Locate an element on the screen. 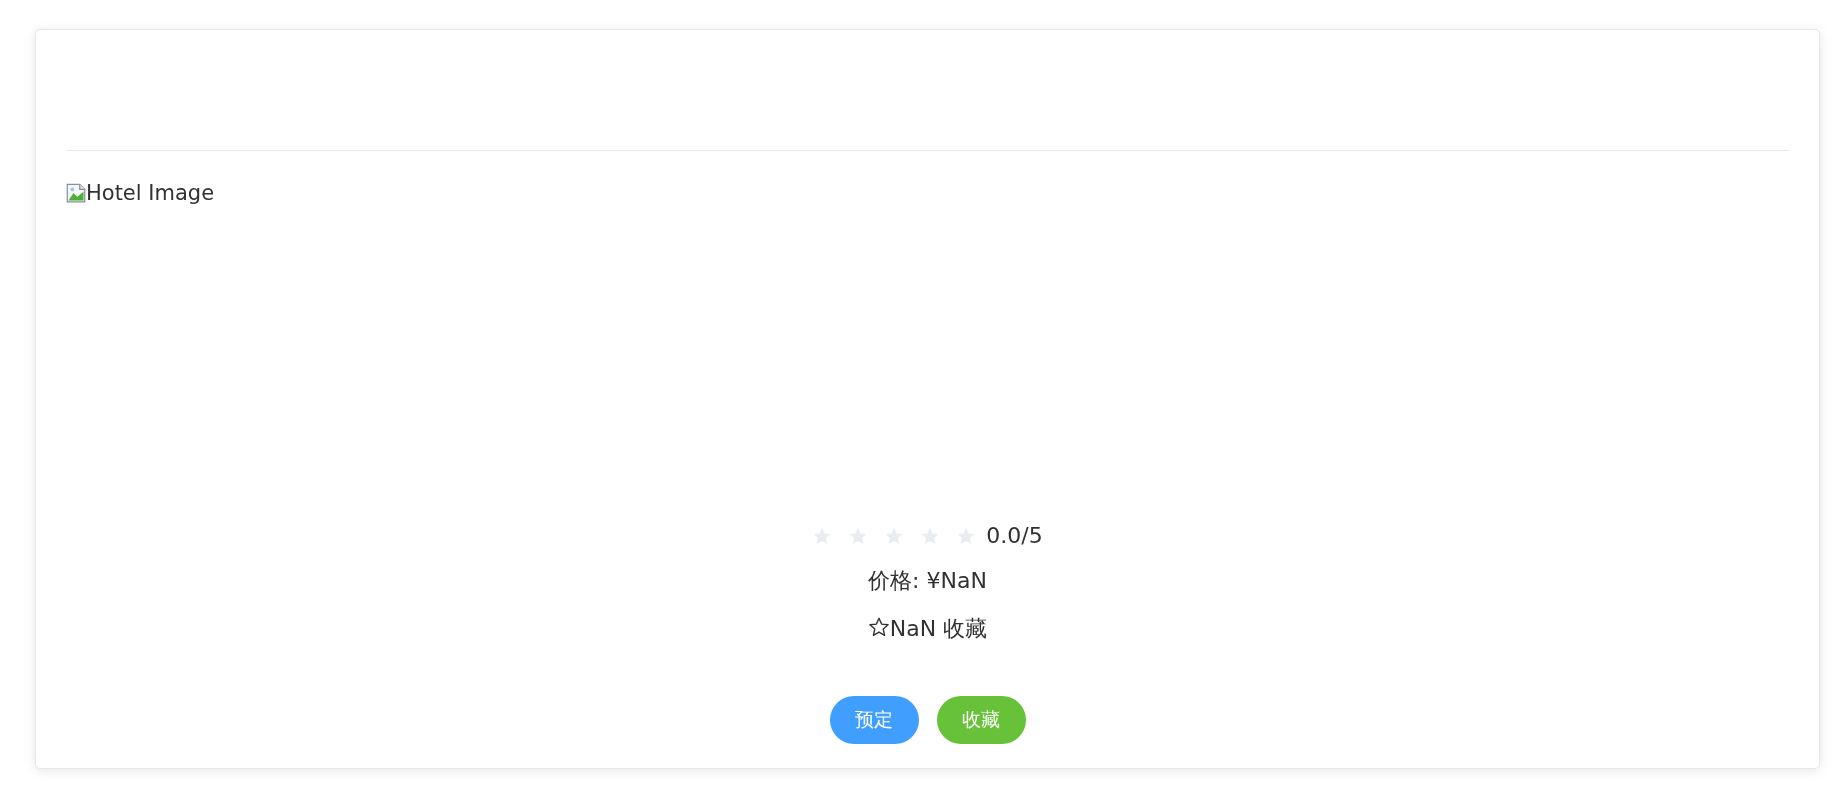  rating-text: 0.0/5 is located at coordinates (1014, 535).